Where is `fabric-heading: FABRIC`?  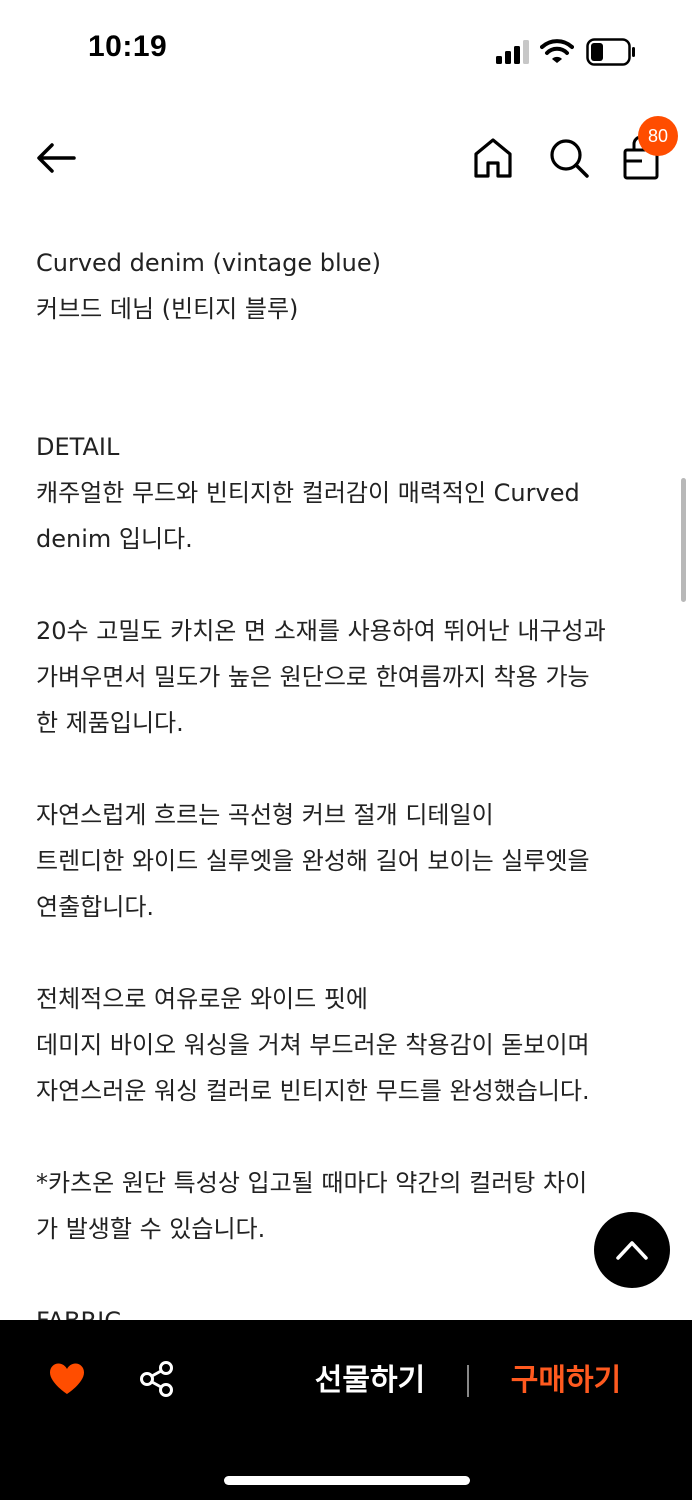 fabric-heading: FABRIC is located at coordinates (346, 1309).